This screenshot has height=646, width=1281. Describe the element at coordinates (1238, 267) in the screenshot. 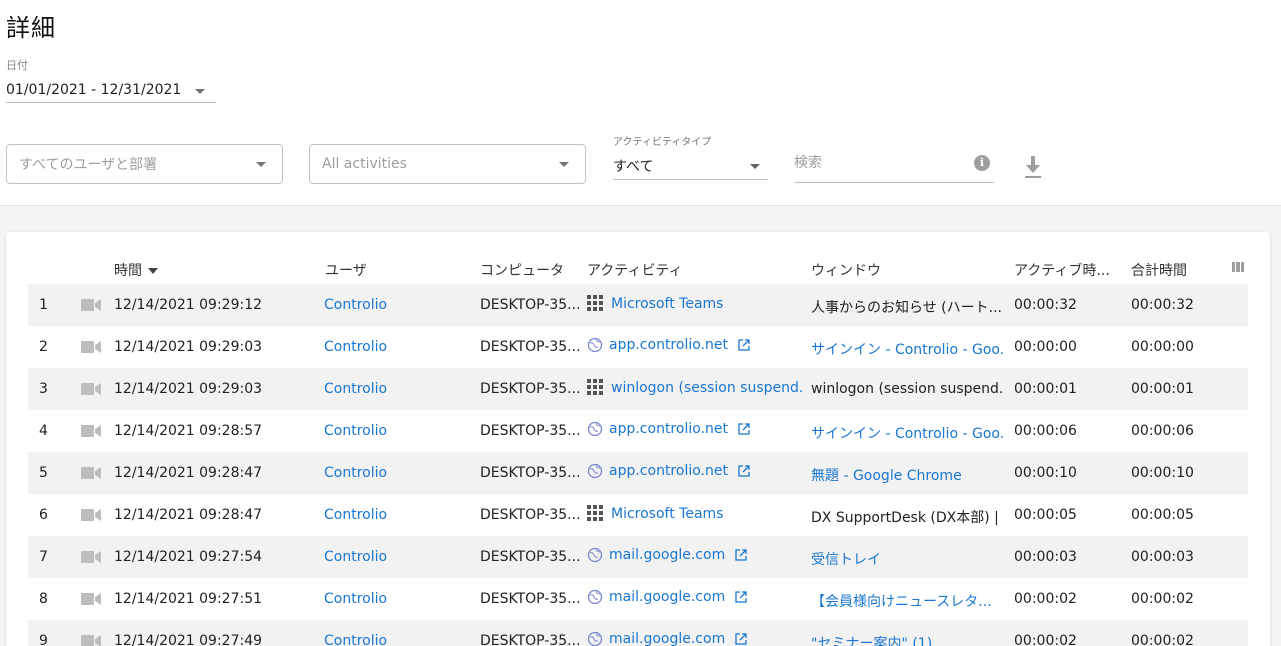

I see `columns-icon` at that location.